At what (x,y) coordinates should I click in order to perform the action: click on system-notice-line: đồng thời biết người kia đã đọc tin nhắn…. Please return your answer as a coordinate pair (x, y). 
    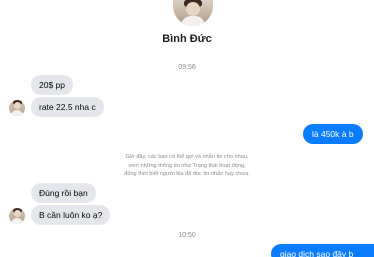
    Looking at the image, I should click on (187, 174).